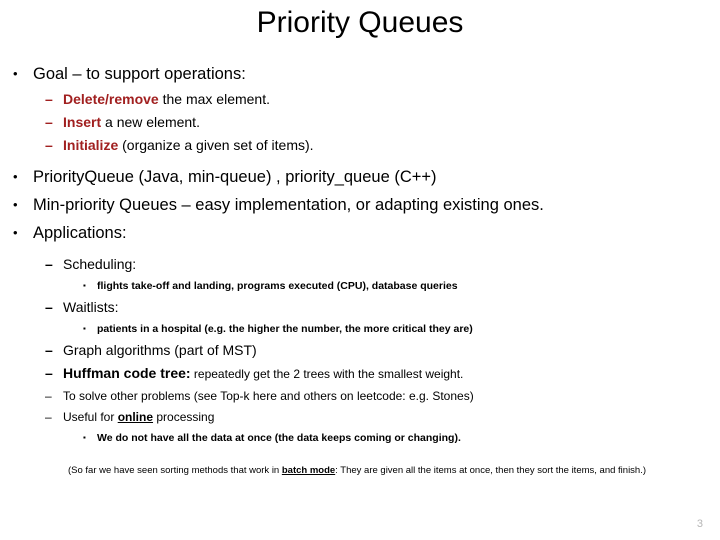  Describe the element at coordinates (391, 99) in the screenshot. I see `bullet-delete-remove-label: Delete/remove the max element.` at that location.